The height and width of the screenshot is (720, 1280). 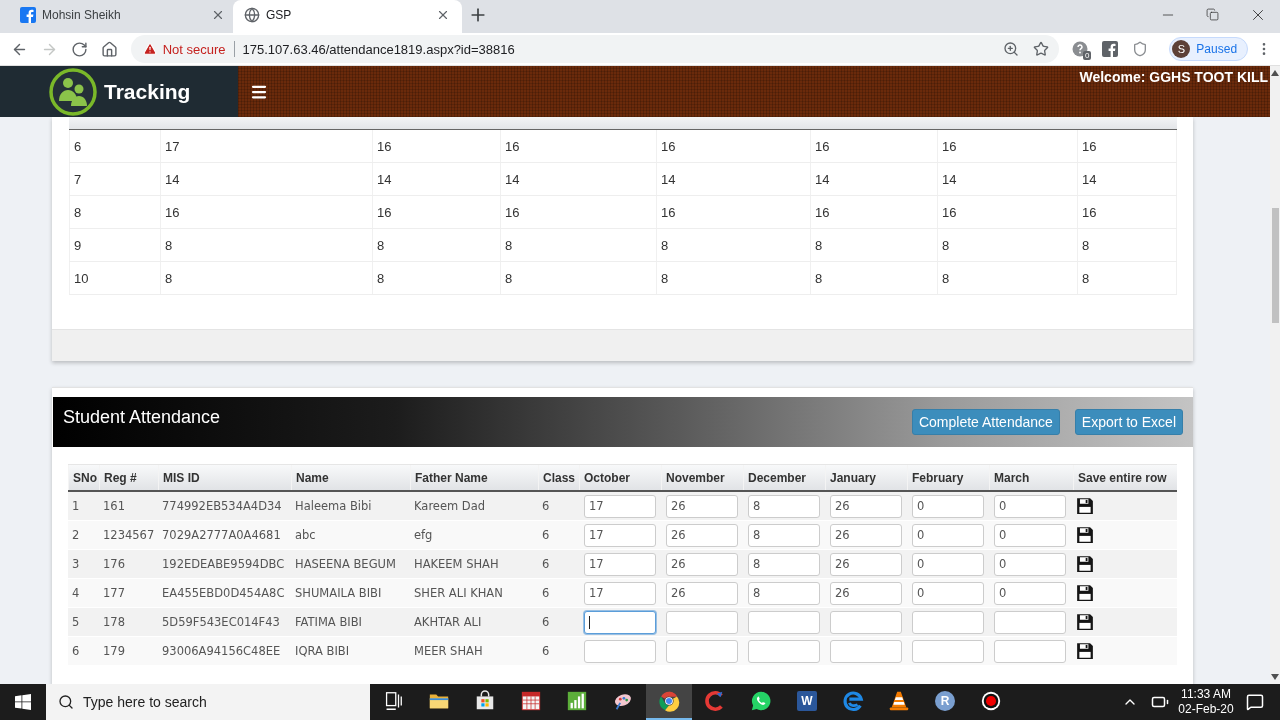 I want to click on bar-chart-icon, so click(x=577, y=701).